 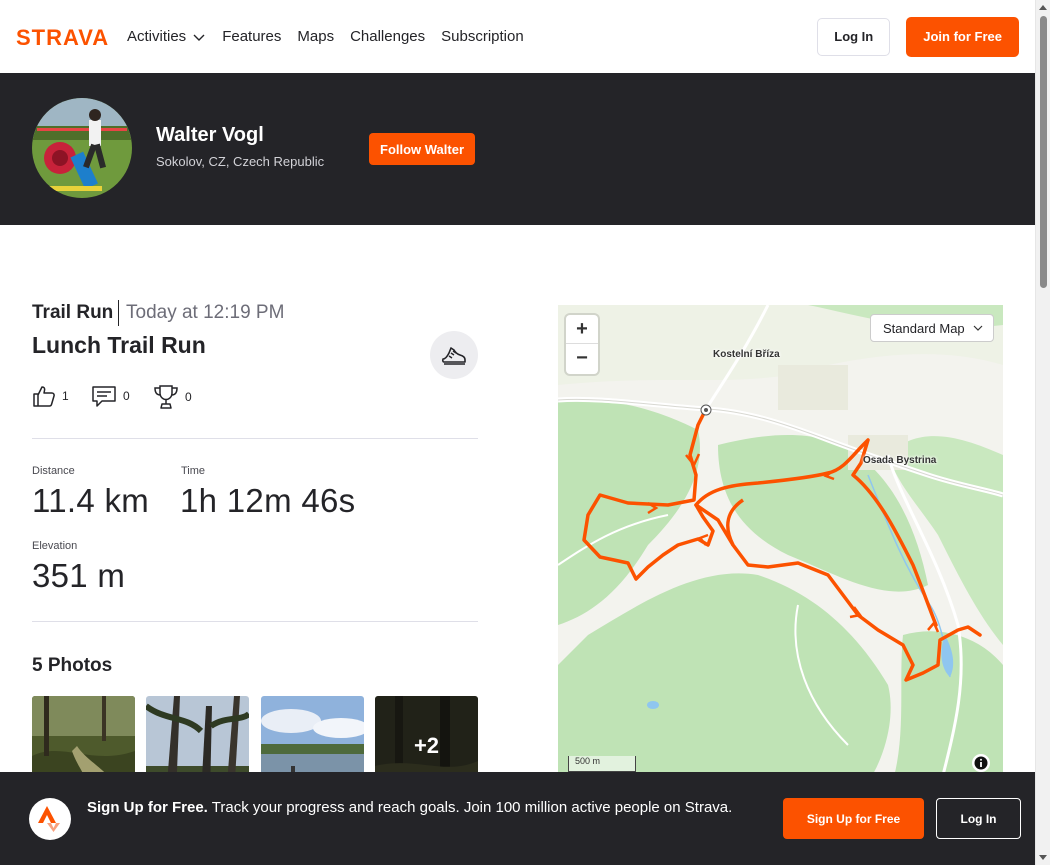 What do you see at coordinates (582, 358) in the screenshot?
I see `zoom-out-button: −` at bounding box center [582, 358].